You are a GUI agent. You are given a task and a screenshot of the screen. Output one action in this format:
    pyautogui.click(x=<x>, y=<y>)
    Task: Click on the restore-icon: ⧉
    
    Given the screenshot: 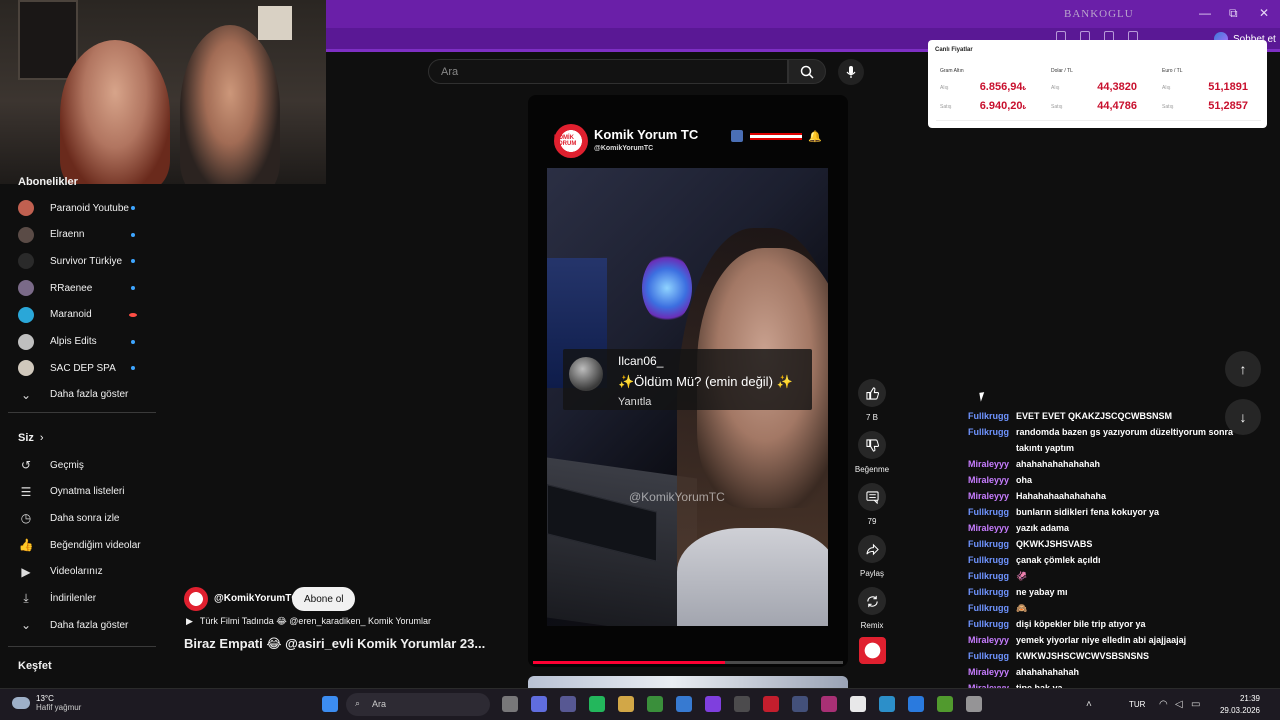 What is the action you would take?
    pyautogui.click(x=1233, y=13)
    